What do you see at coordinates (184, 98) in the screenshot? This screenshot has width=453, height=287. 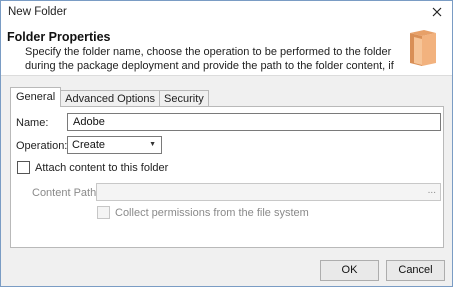 I see `tab-security: Security` at bounding box center [184, 98].